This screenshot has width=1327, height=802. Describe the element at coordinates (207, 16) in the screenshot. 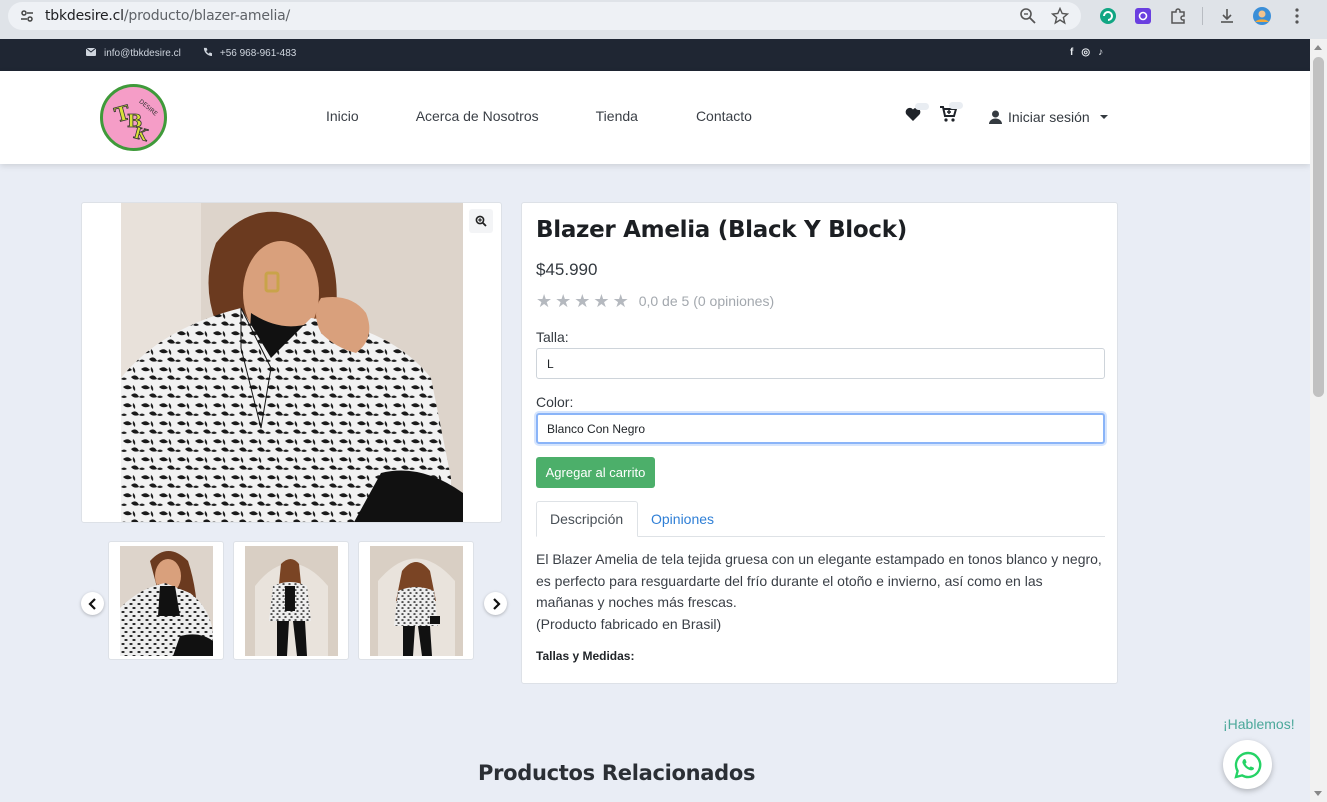

I see `url-path: /producto/blazer-amelia/` at that location.